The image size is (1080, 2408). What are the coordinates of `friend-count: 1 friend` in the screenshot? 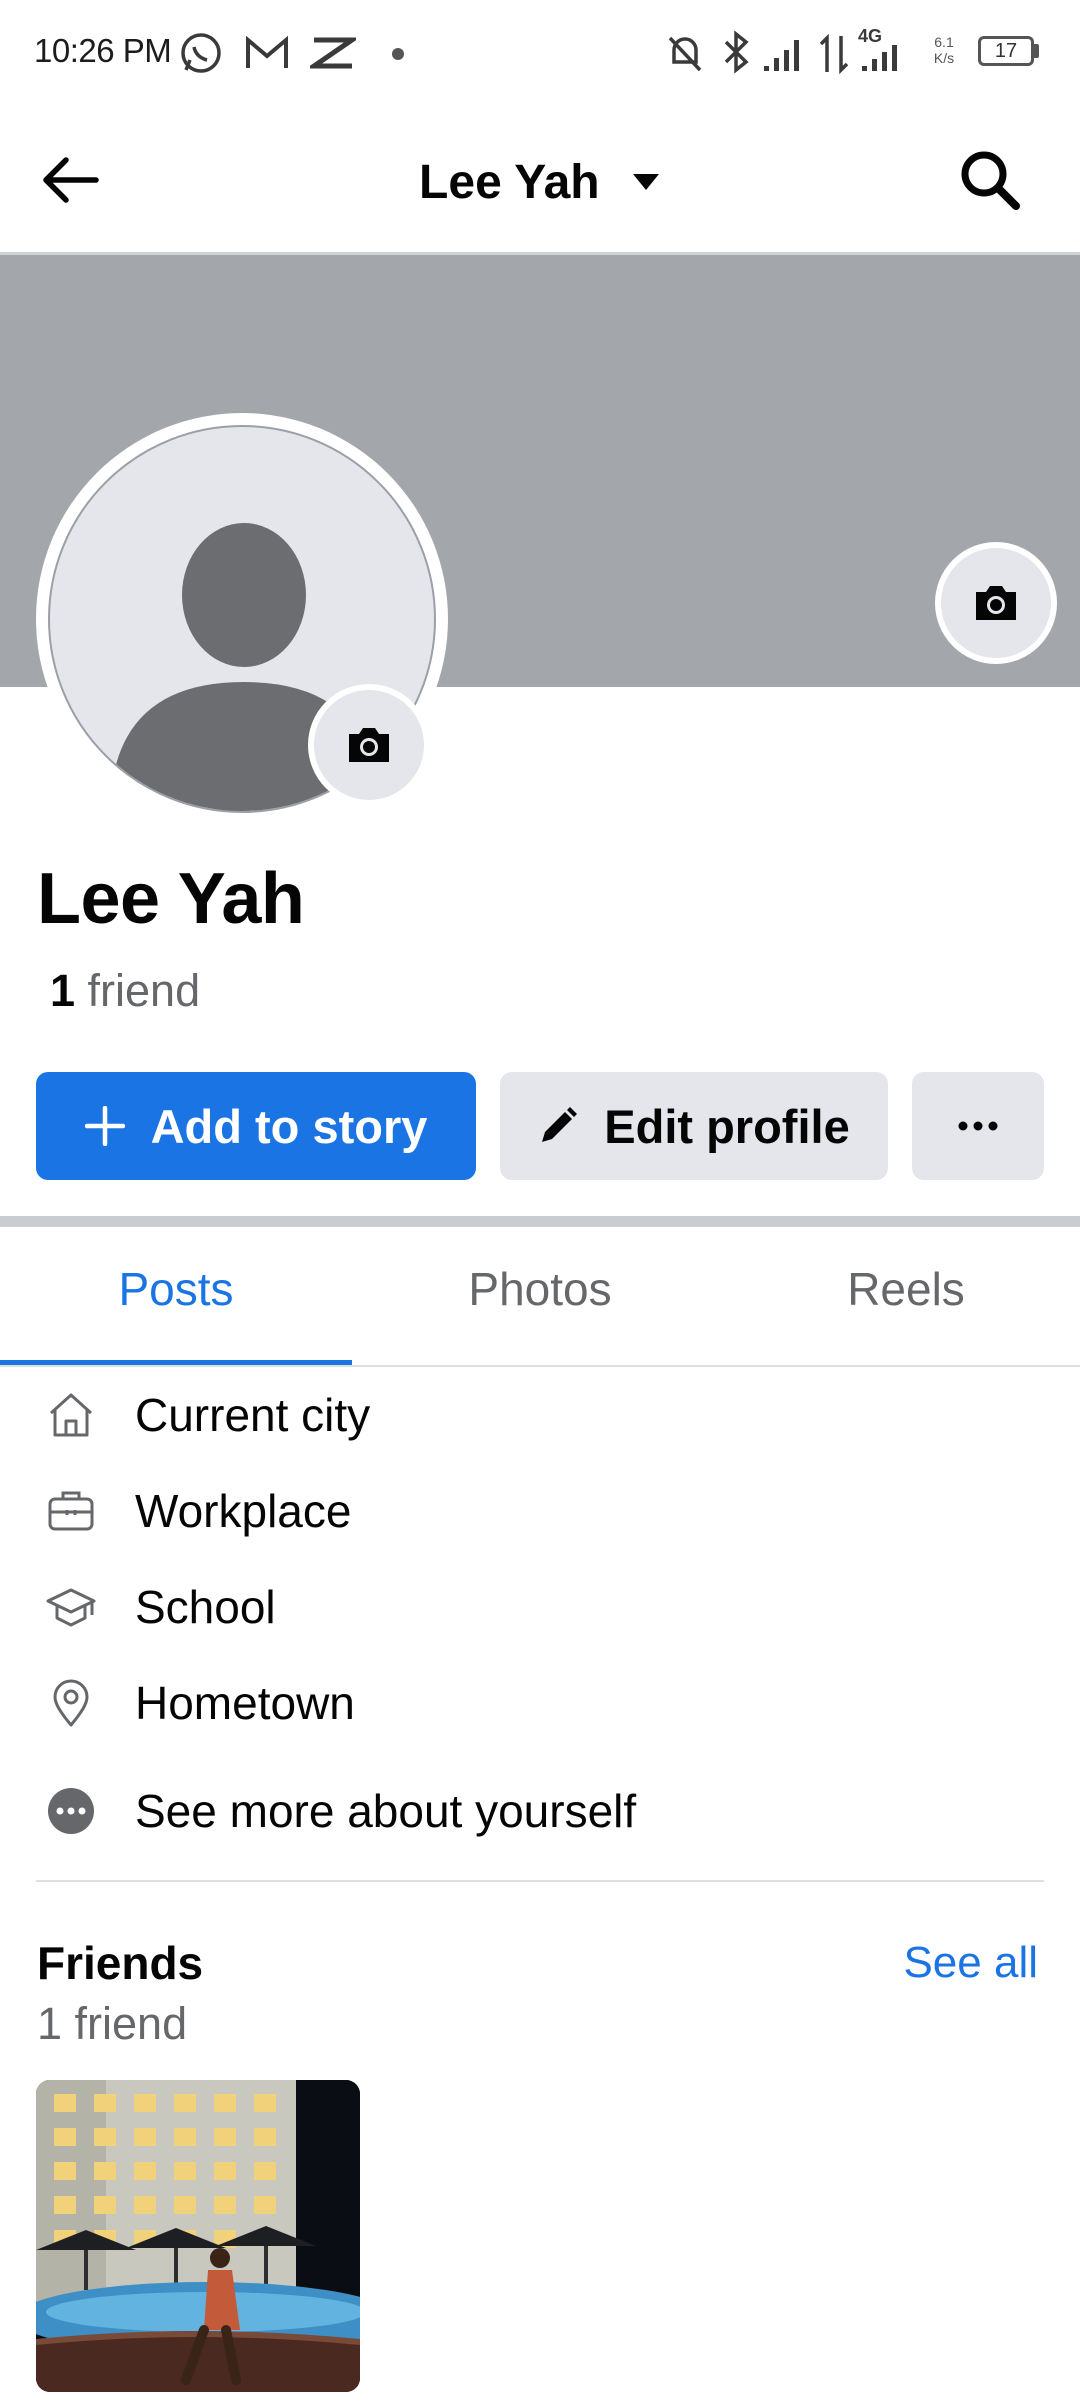 It's located at (125, 991).